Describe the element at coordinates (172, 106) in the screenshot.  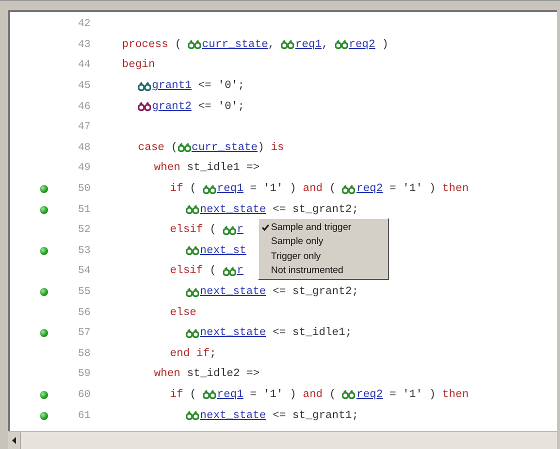
I see `signal-link: grant2` at that location.